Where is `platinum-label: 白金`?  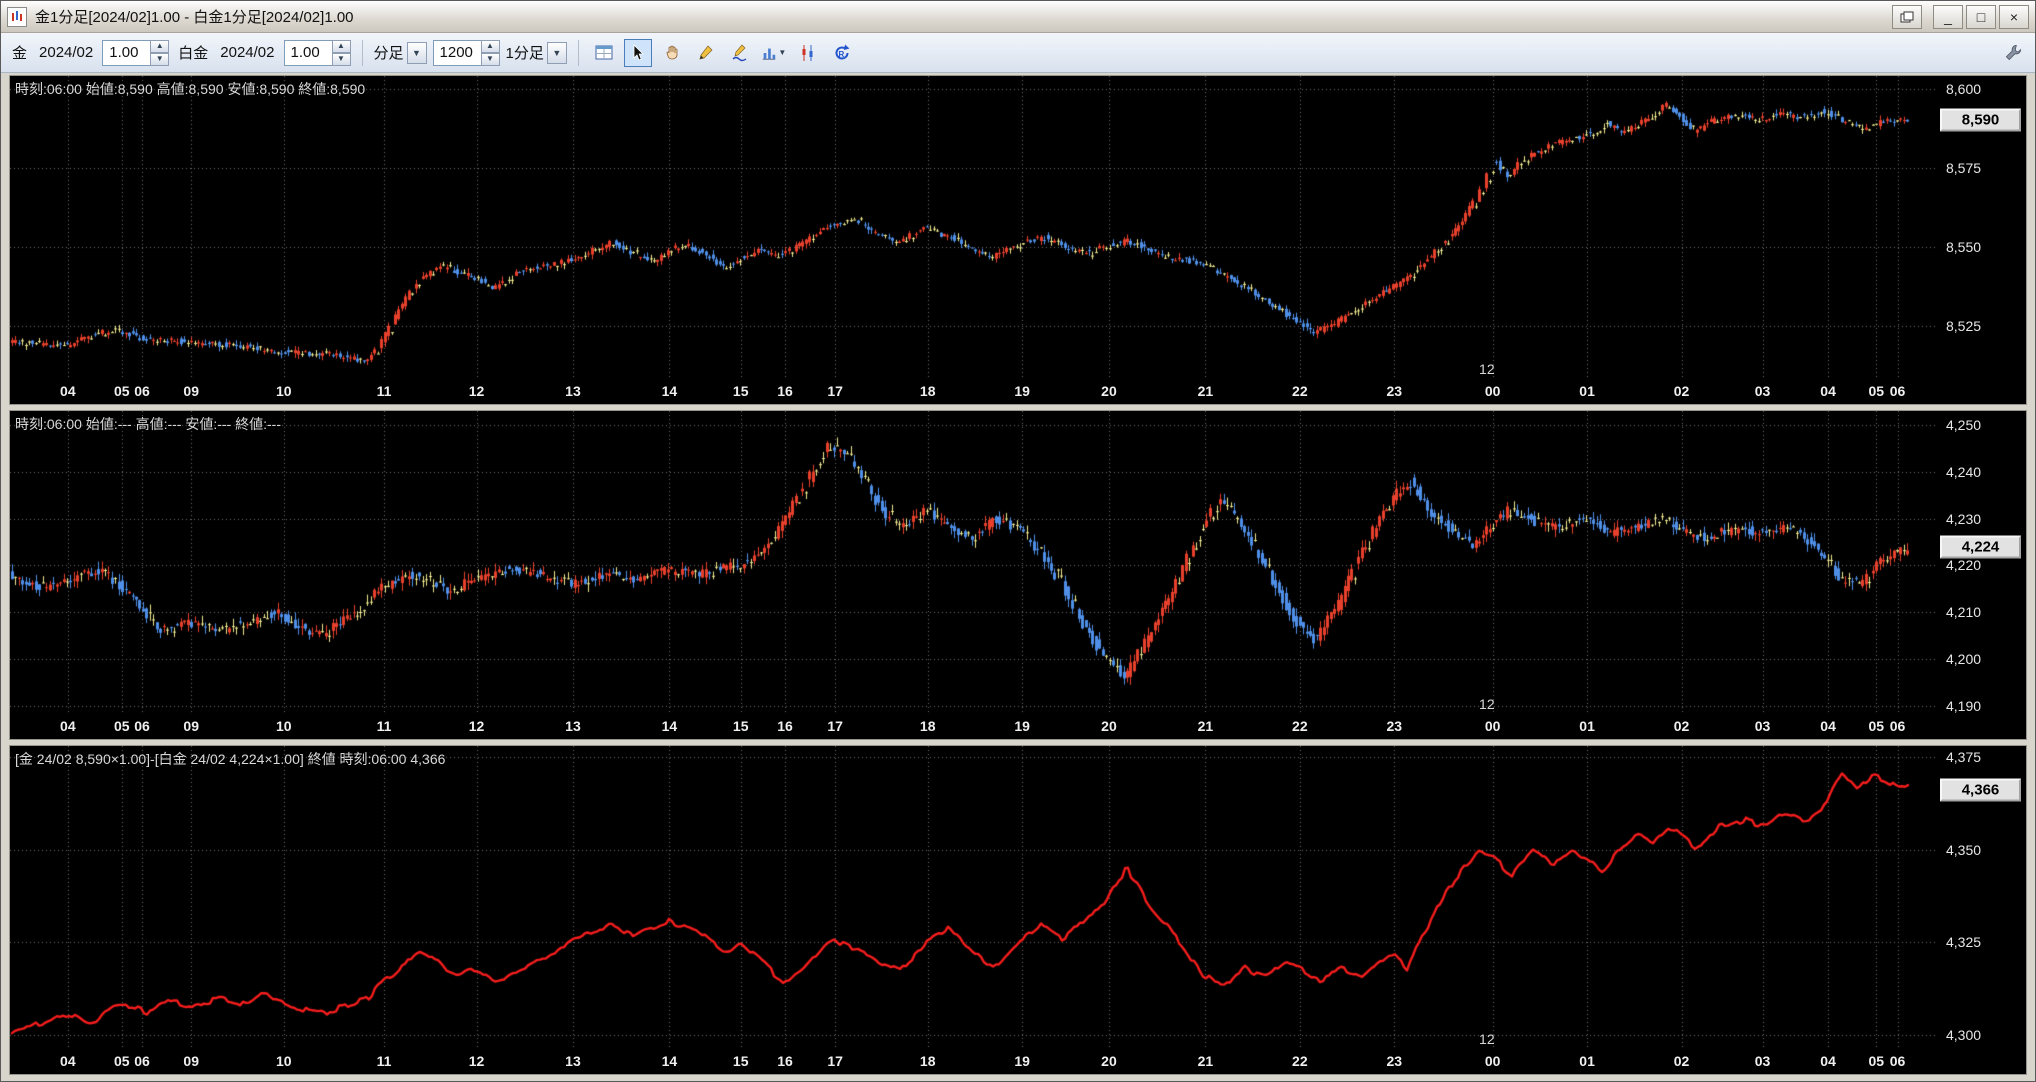
platinum-label: 白金 is located at coordinates (193, 53).